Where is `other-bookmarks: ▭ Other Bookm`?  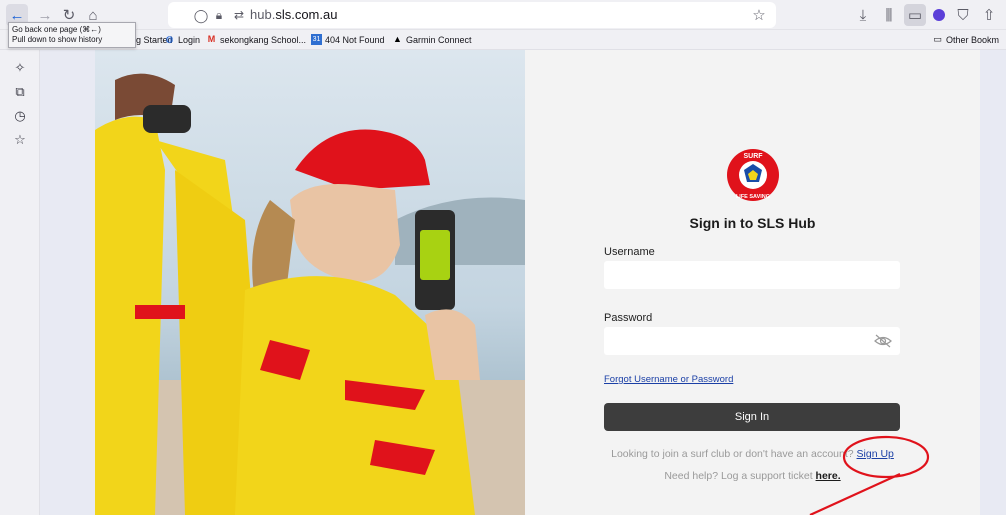 other-bookmarks: ▭ Other Bookm is located at coordinates (965, 39).